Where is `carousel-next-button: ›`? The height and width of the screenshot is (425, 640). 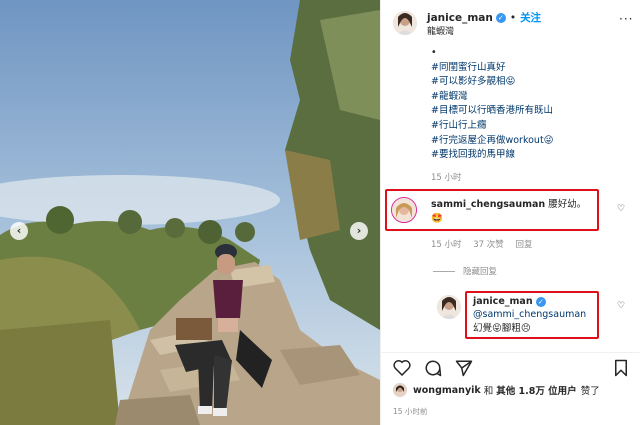 carousel-next-button: › is located at coordinates (359, 231).